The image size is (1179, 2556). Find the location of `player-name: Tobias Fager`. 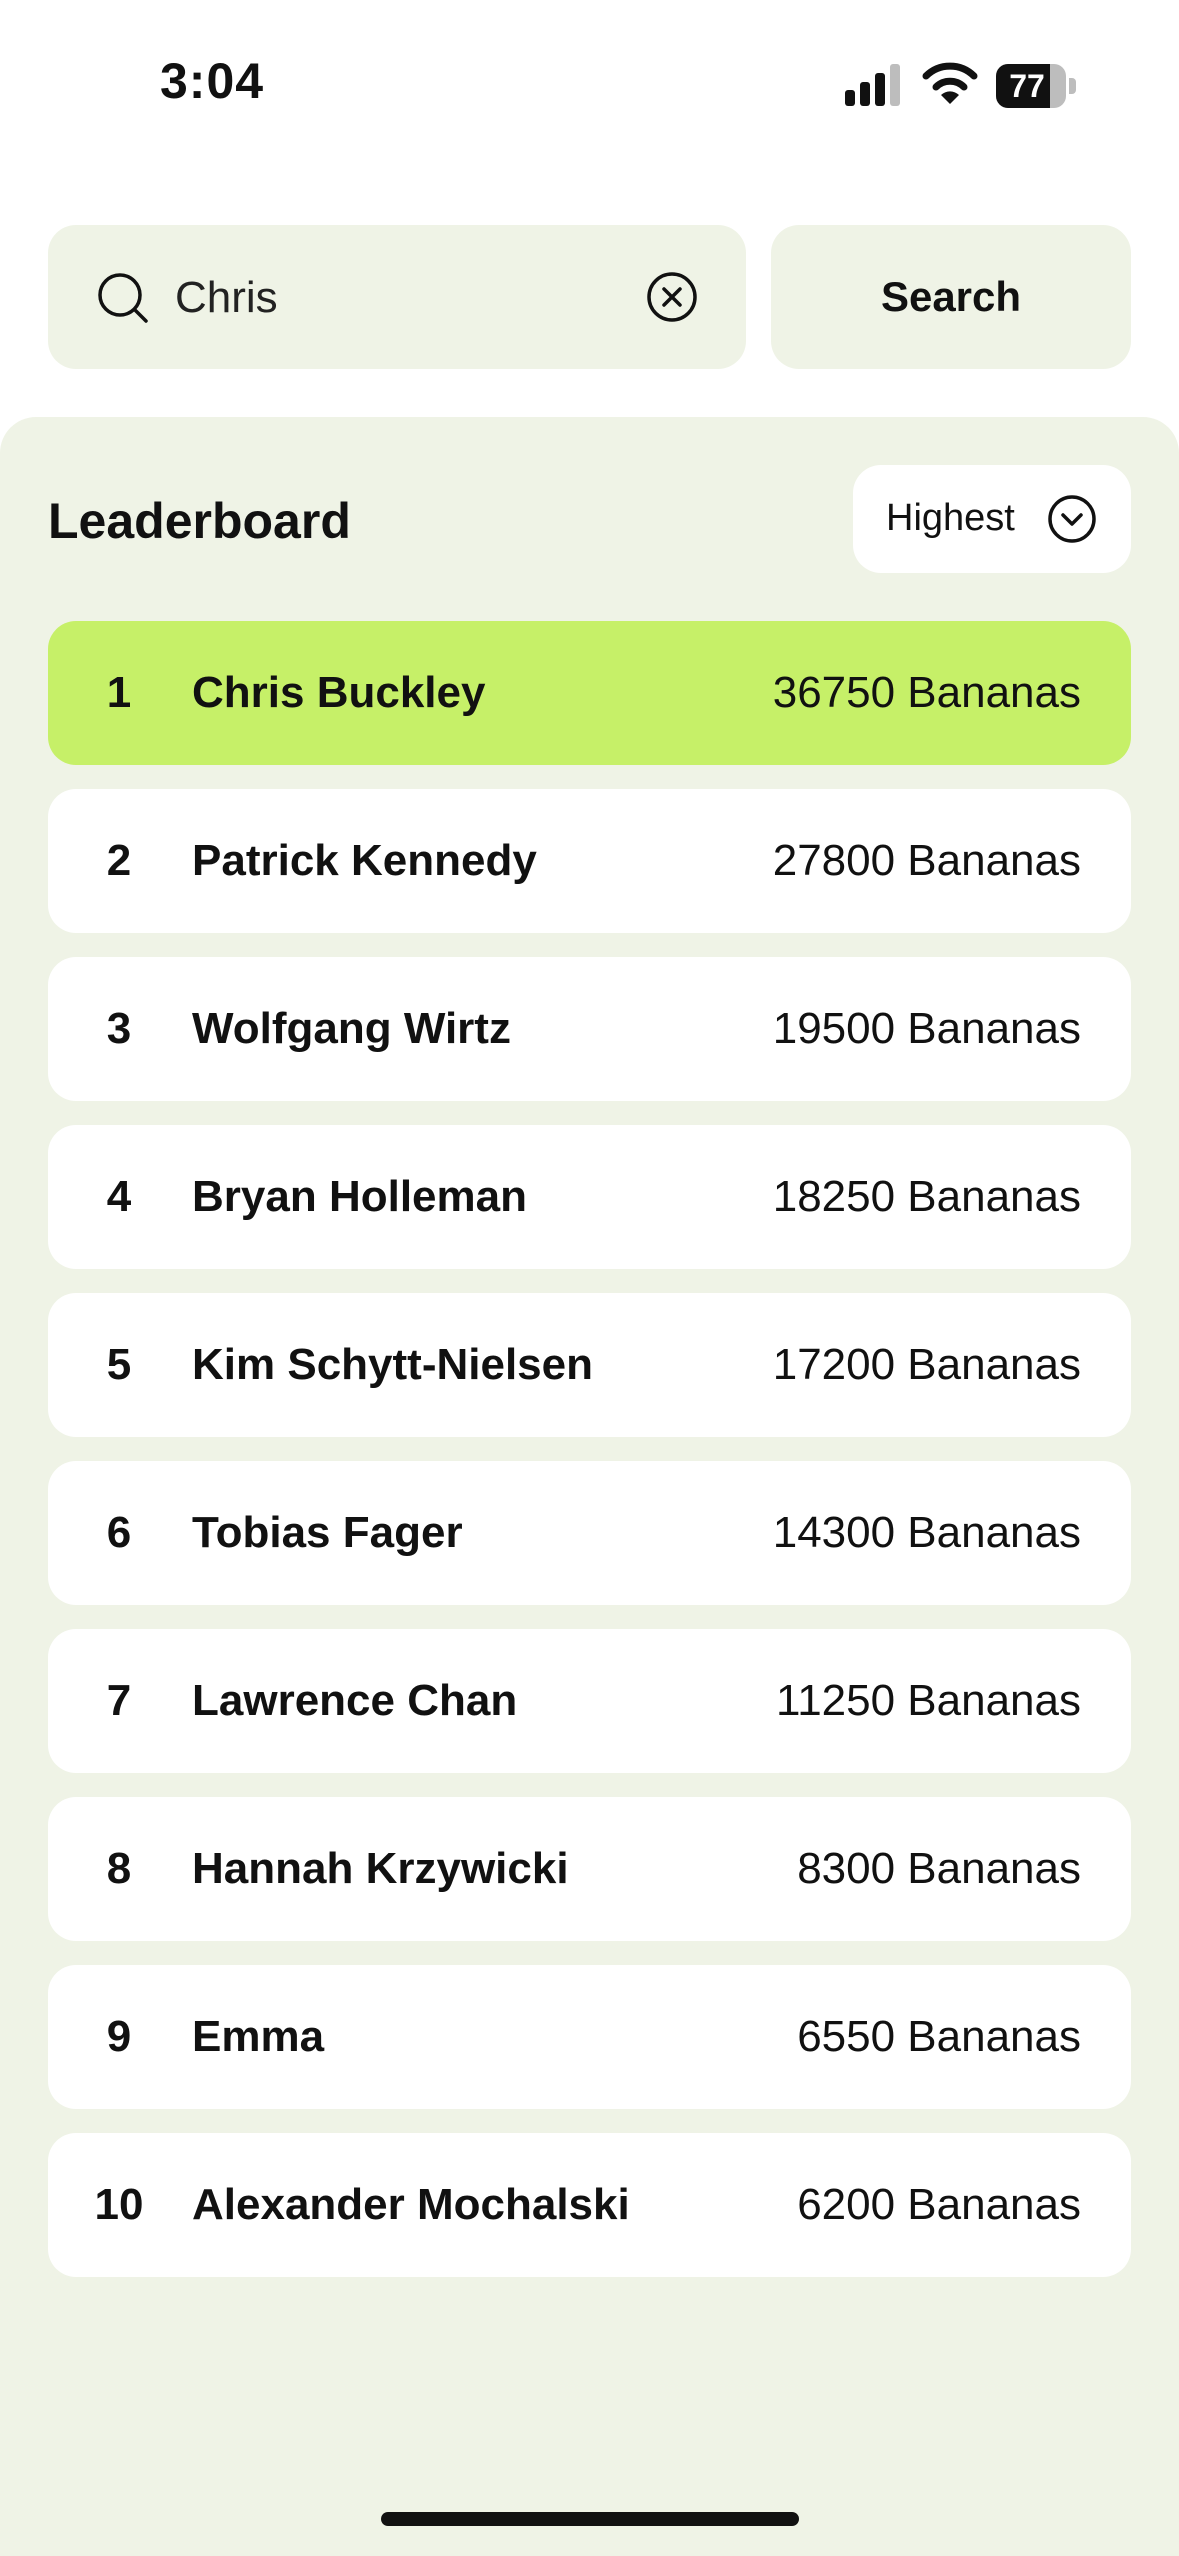

player-name: Tobias Fager is located at coordinates (327, 1532).